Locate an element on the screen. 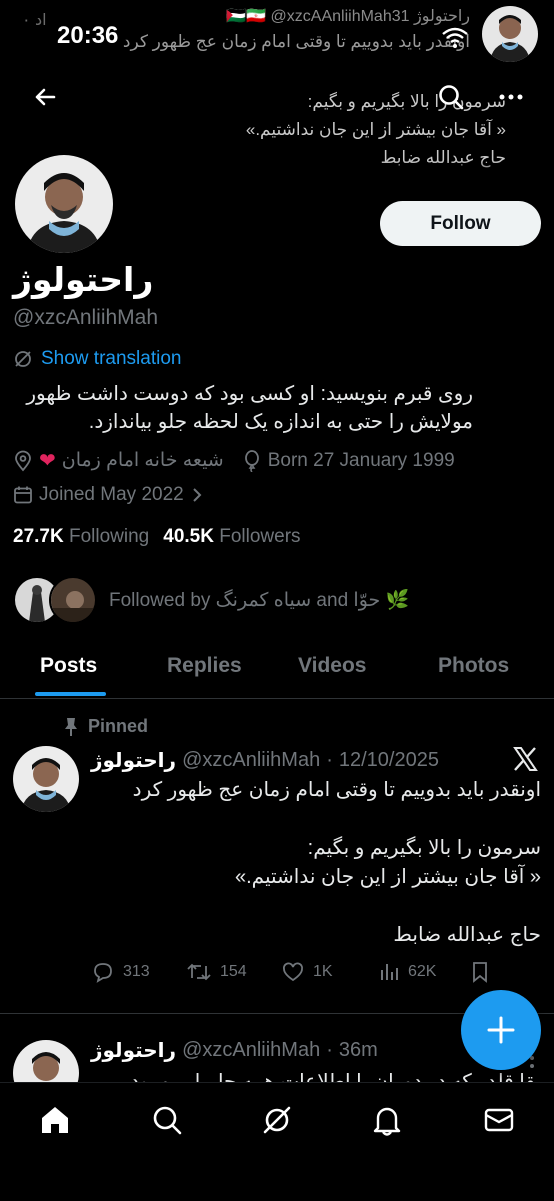 The image size is (554, 1201). notification-avatar is located at coordinates (510, 34).